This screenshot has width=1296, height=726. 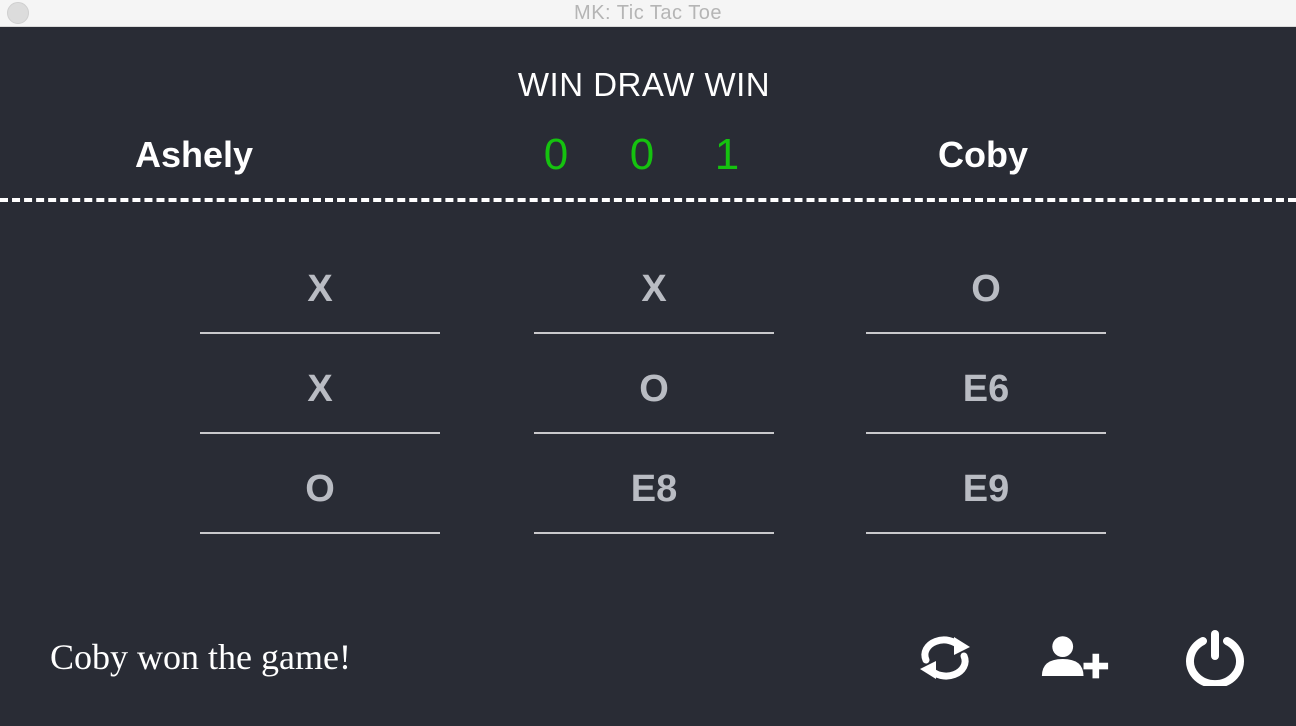 What do you see at coordinates (320, 489) in the screenshot?
I see `cell-7-label: O` at bounding box center [320, 489].